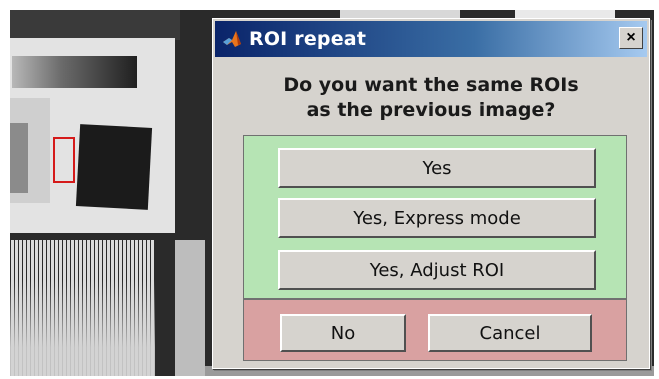  I want to click on no-options-panel: No Cancel, so click(435, 330).